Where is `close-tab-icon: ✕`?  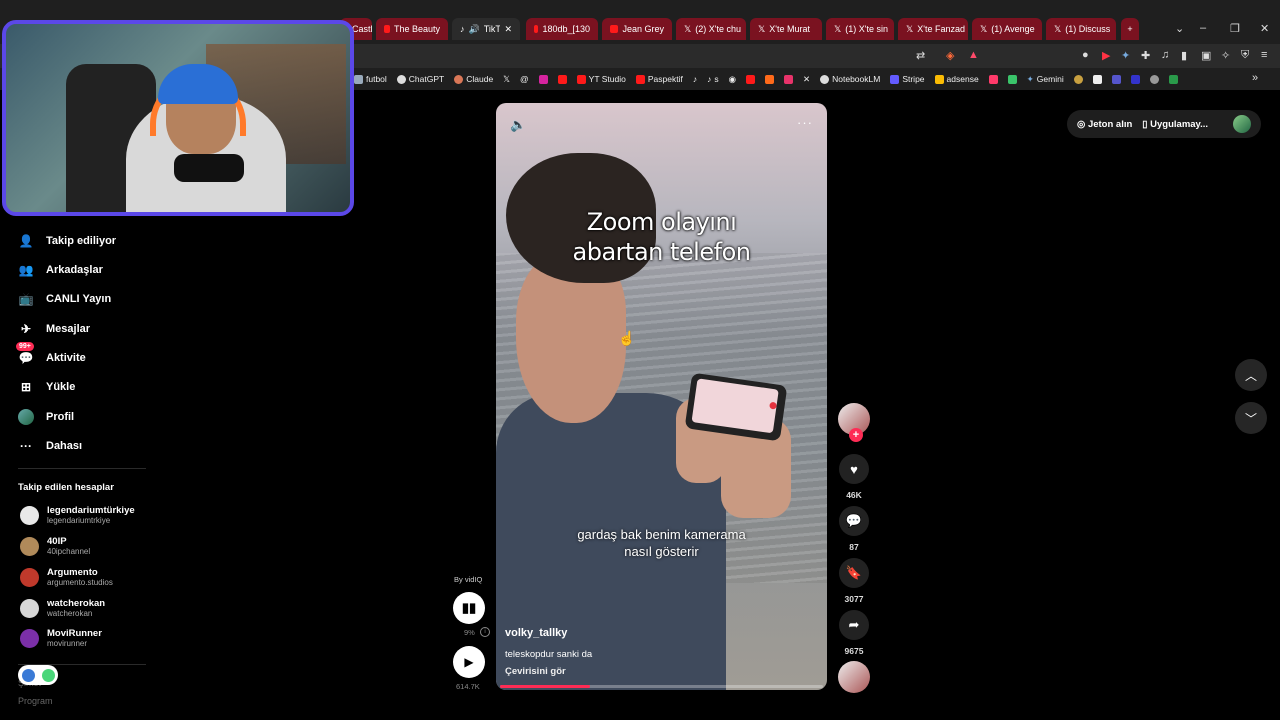
close-tab-icon: ✕ is located at coordinates (508, 29).